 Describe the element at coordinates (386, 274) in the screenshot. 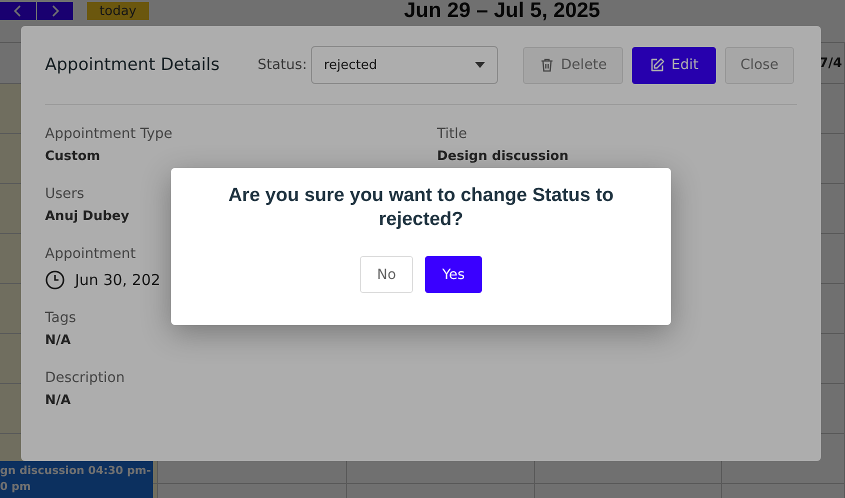

I see `cancel-button: No` at that location.